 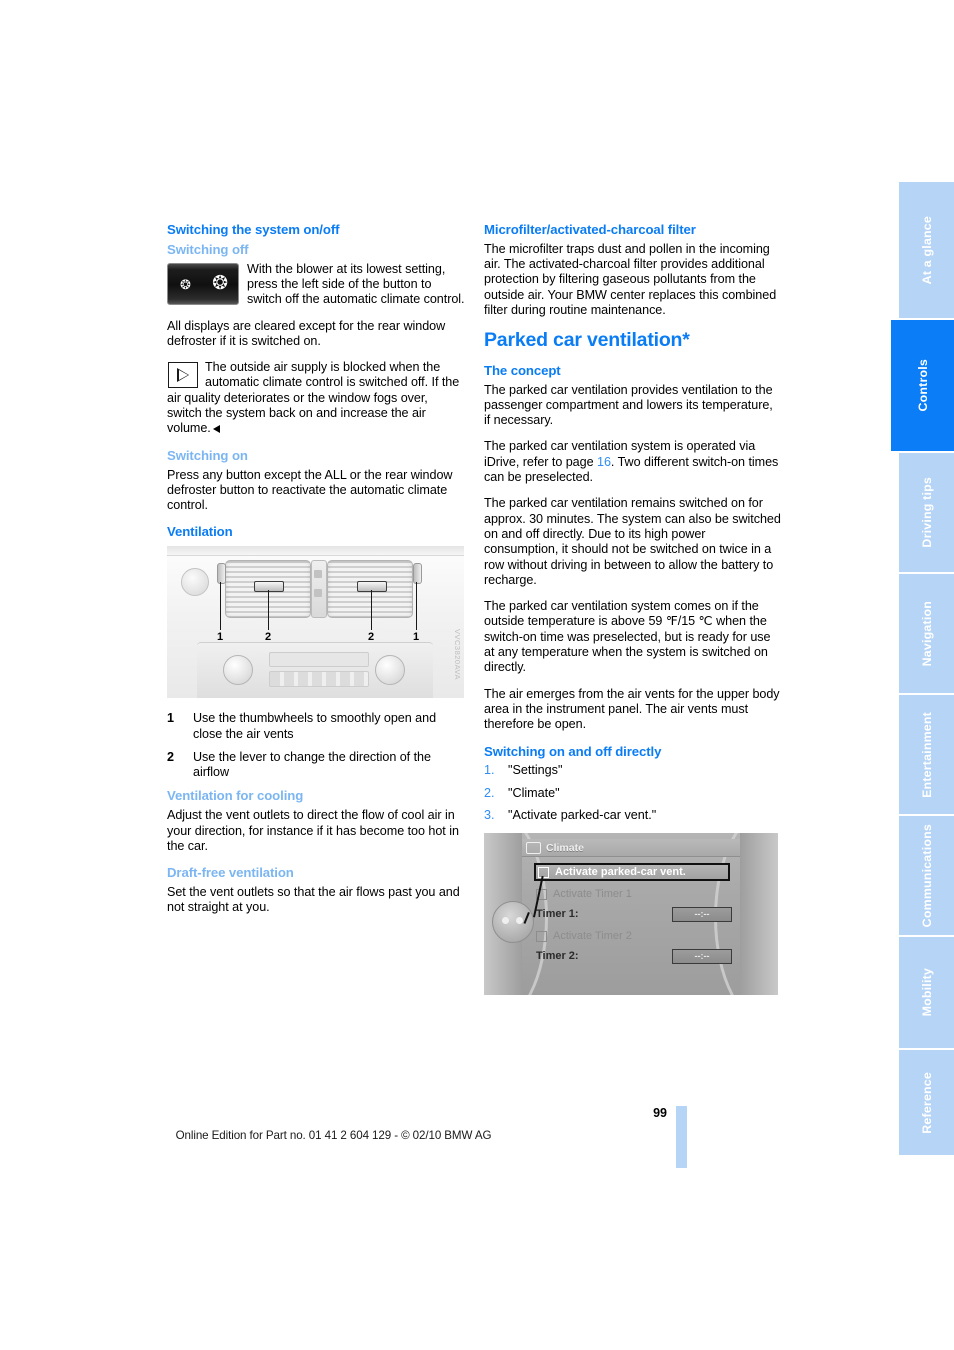 I want to click on subheading-ventilation-for-cooling: Ventilation for cooling, so click(x=235, y=796).